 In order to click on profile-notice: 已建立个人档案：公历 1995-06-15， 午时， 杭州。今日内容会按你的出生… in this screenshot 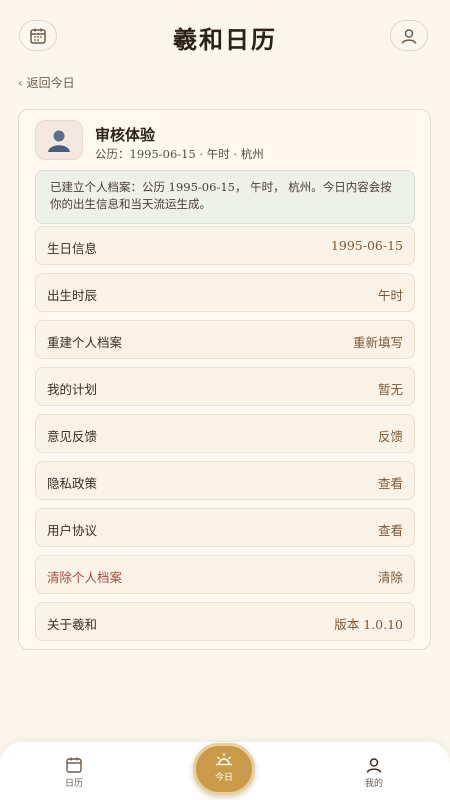, I will do `click(225, 197)`.